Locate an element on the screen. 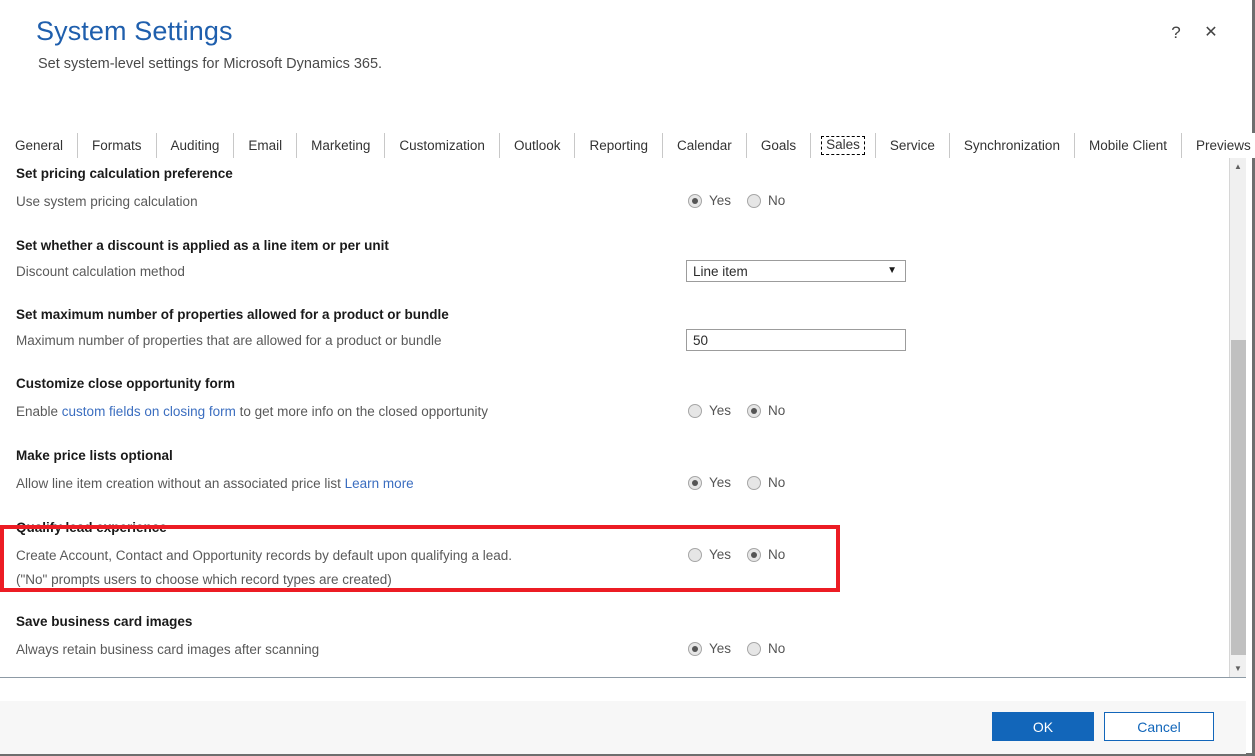 The height and width of the screenshot is (756, 1255). help-icon: ? is located at coordinates (1176, 32).